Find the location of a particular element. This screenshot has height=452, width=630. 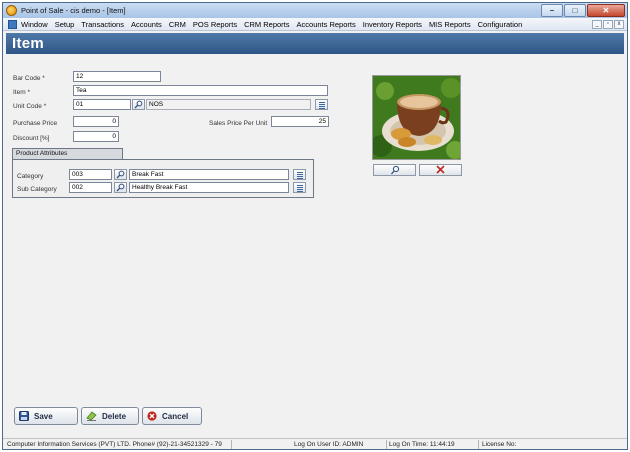

product-image is located at coordinates (416, 117).